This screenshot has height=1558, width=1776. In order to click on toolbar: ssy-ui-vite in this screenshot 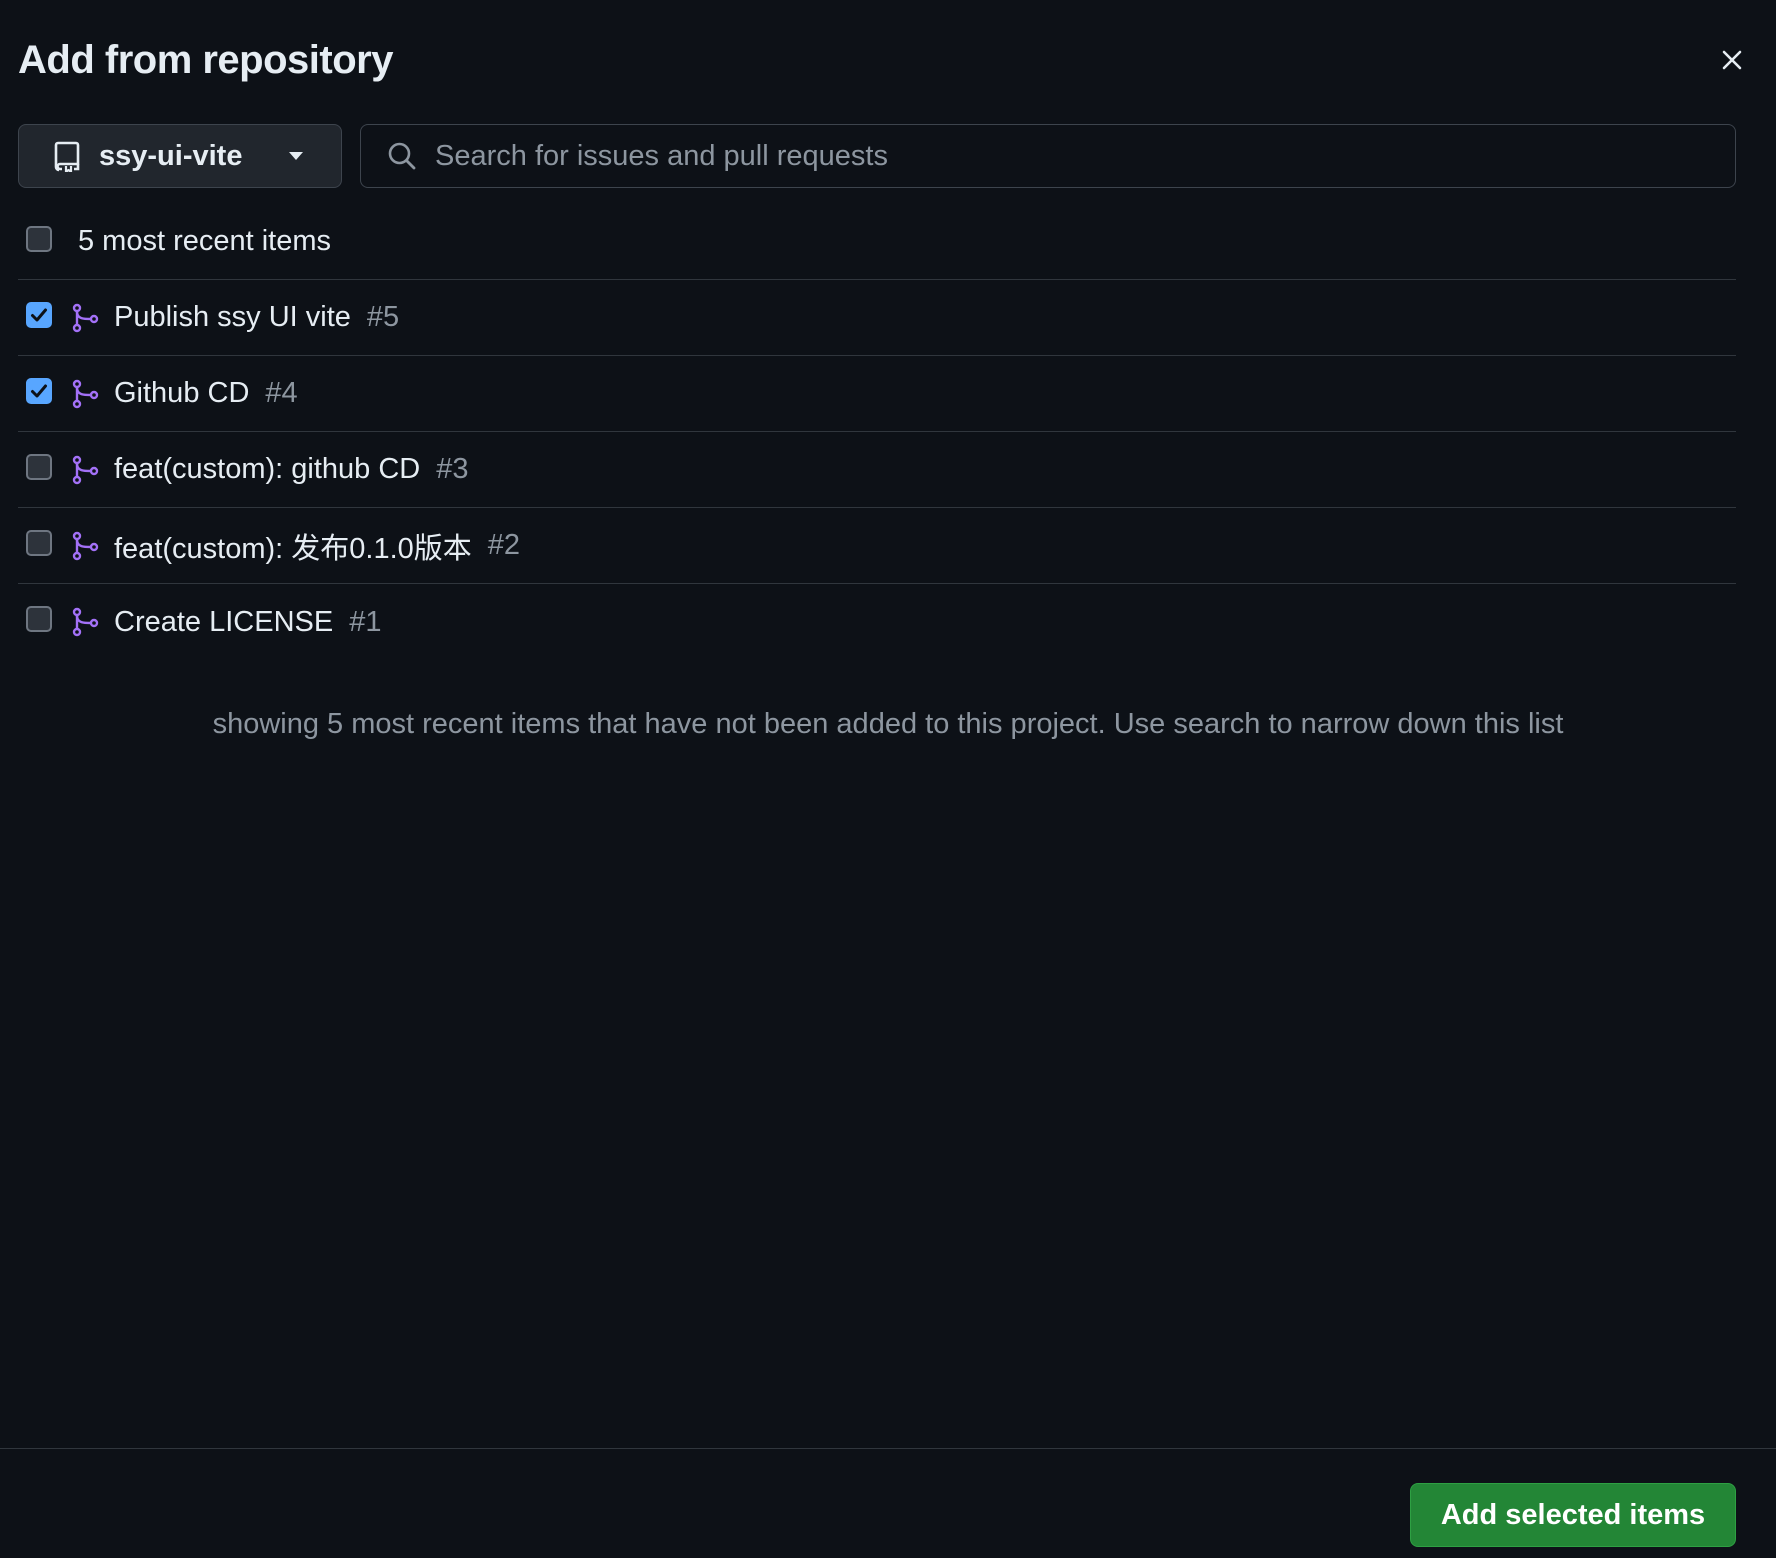, I will do `click(877, 156)`.